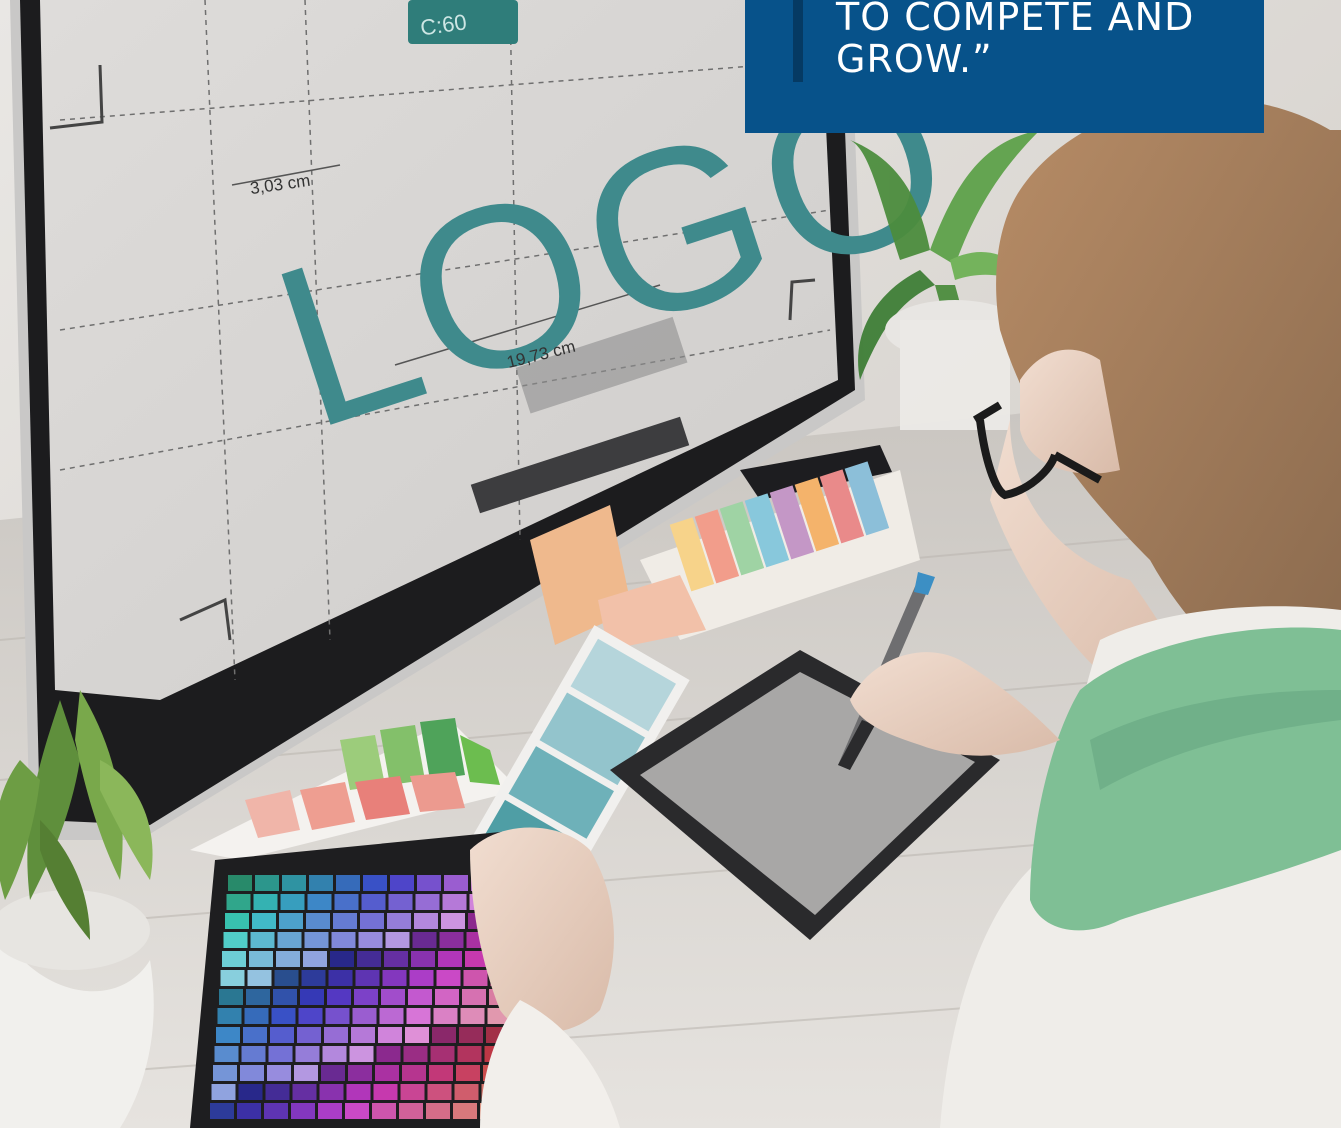 The height and width of the screenshot is (1128, 1341). I want to click on quote-text: TO COMPETE AND GROW.”, so click(1015, 40).